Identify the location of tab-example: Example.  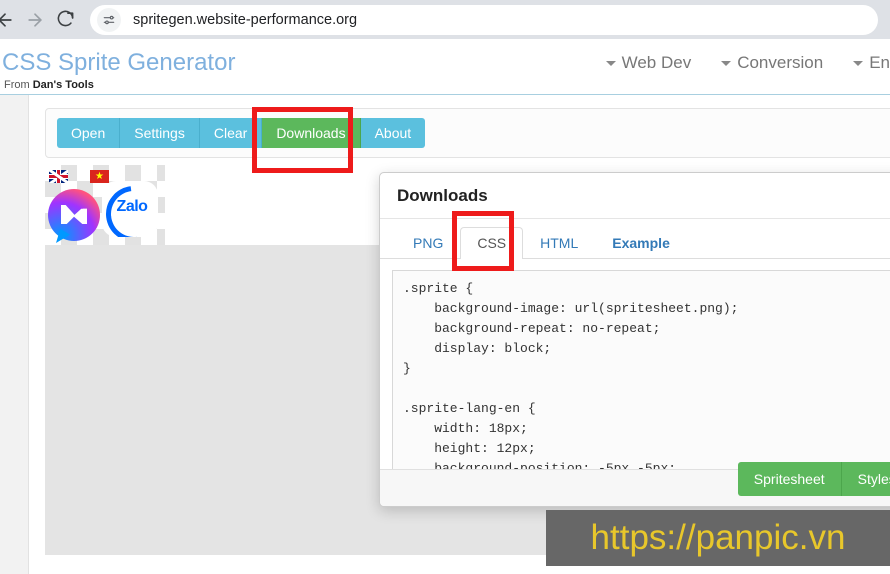
(641, 243).